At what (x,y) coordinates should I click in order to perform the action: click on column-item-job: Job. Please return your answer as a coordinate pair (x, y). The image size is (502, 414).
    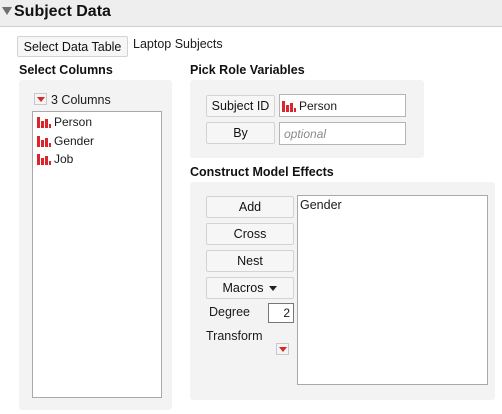
    Looking at the image, I should click on (55, 159).